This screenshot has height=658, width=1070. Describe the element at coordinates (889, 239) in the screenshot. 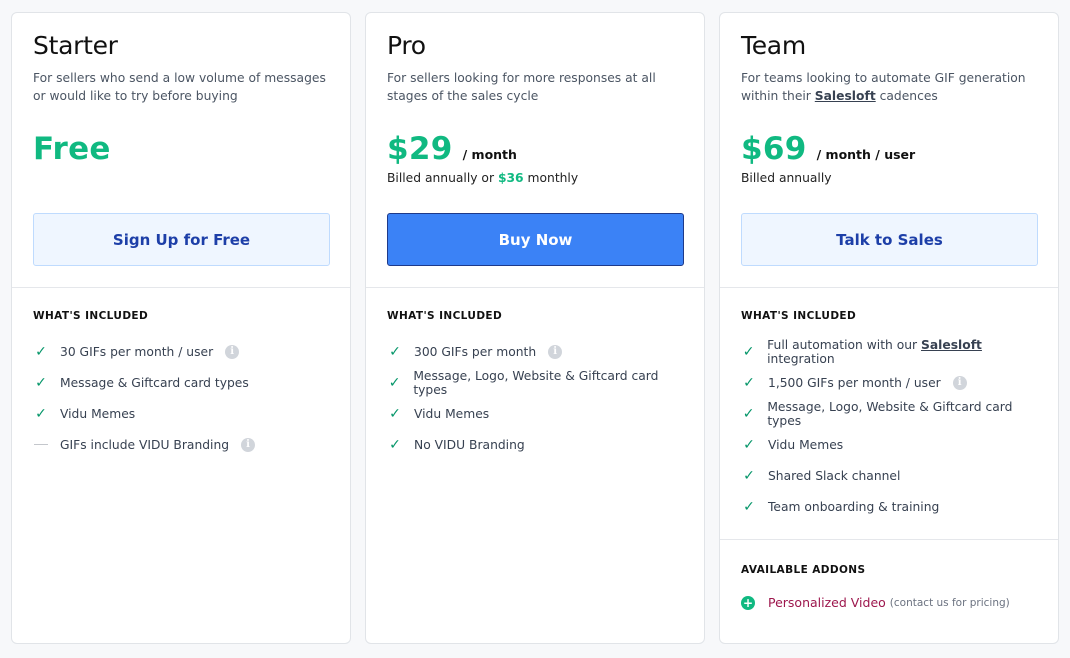

I see `talk-to-sales-button: Talk to Sales` at that location.